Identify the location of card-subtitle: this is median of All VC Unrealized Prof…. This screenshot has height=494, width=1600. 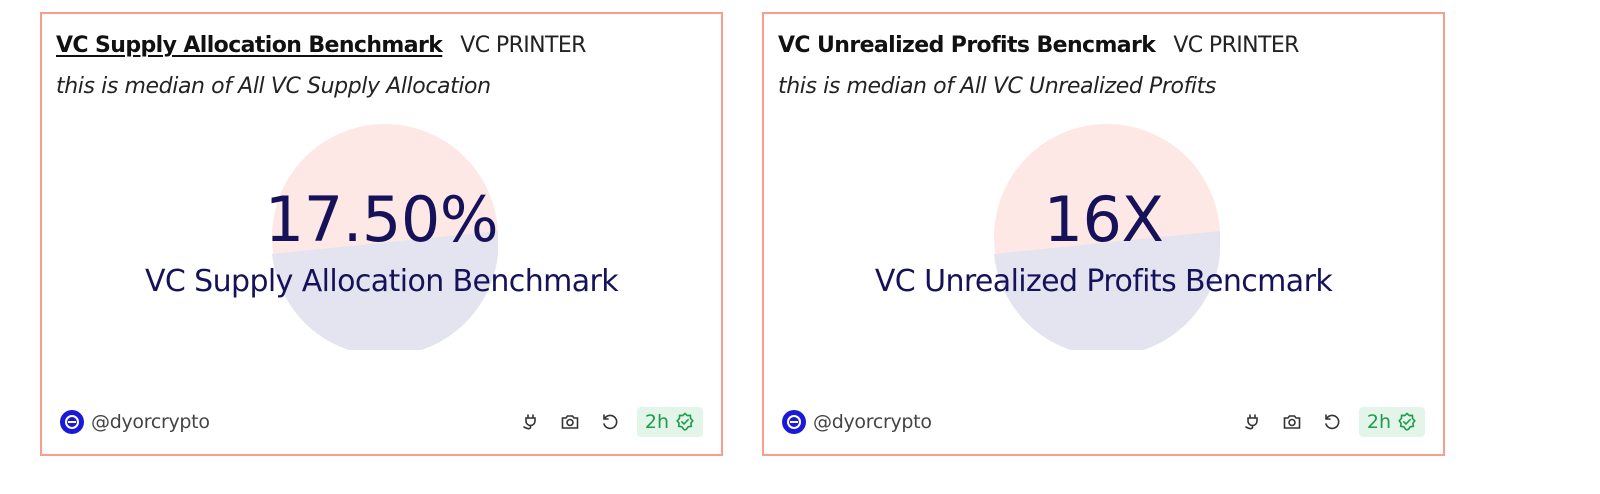
(997, 86).